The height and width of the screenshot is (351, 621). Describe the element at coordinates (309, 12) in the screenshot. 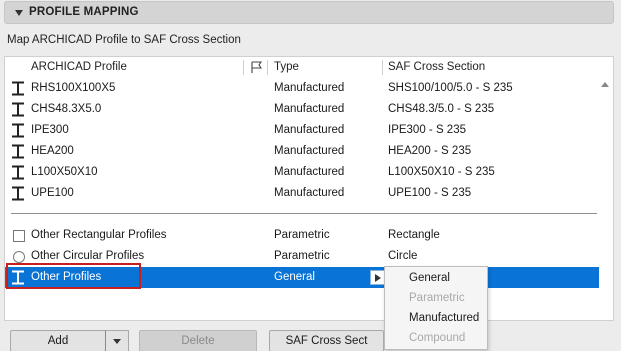

I see `section-header-profile-mapping: PROFILE MAPPING` at that location.